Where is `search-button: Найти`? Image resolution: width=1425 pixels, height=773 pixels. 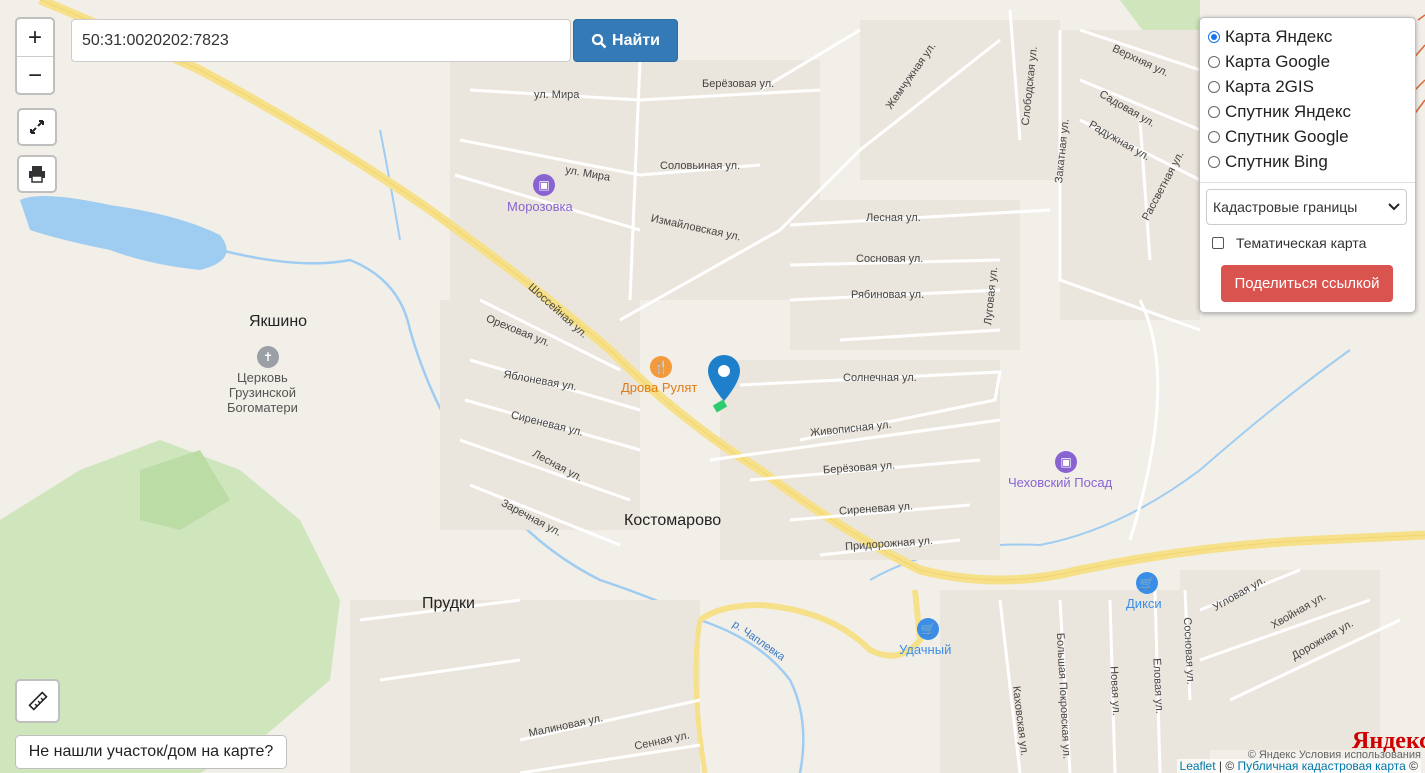
search-button: Найти is located at coordinates (625, 40).